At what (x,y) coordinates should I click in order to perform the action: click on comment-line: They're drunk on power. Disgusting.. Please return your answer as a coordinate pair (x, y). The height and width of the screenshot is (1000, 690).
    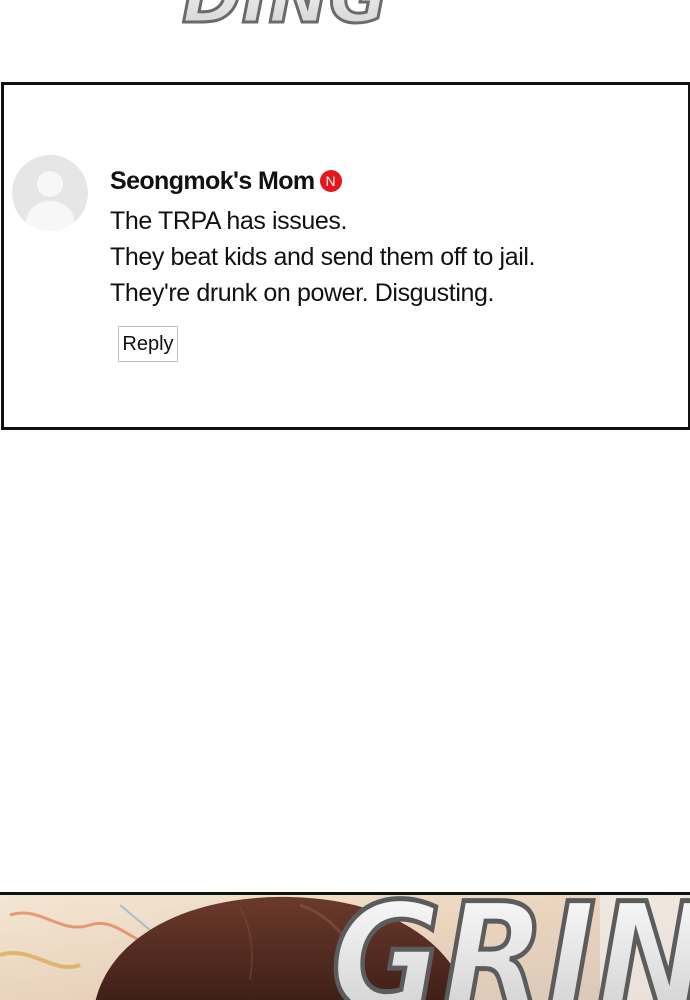
    Looking at the image, I should click on (302, 293).